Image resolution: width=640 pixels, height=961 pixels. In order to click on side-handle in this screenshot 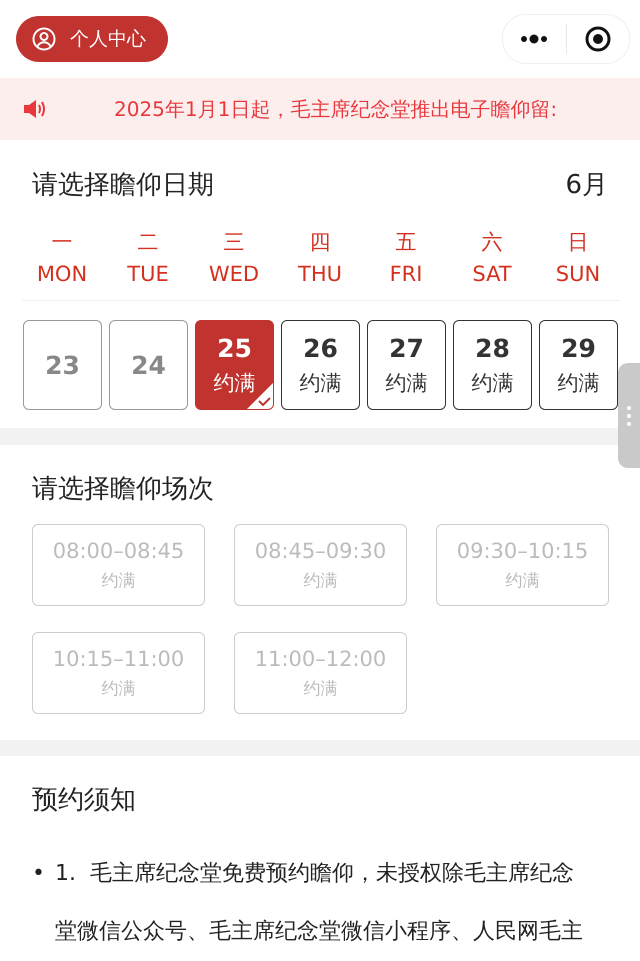, I will do `click(629, 415)`.